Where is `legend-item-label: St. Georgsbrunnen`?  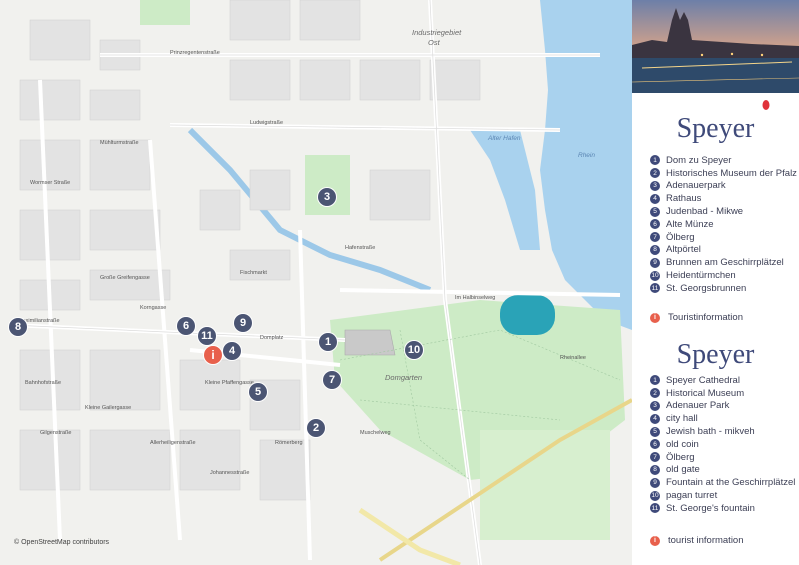
legend-item-label: St. Georgsbrunnen is located at coordinates (706, 288).